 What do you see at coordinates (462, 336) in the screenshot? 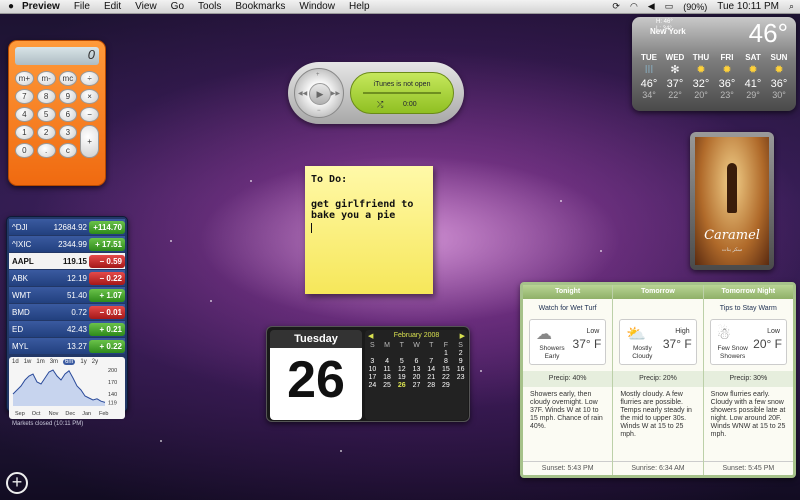
I see `next-month-icon: ▶` at bounding box center [462, 336].